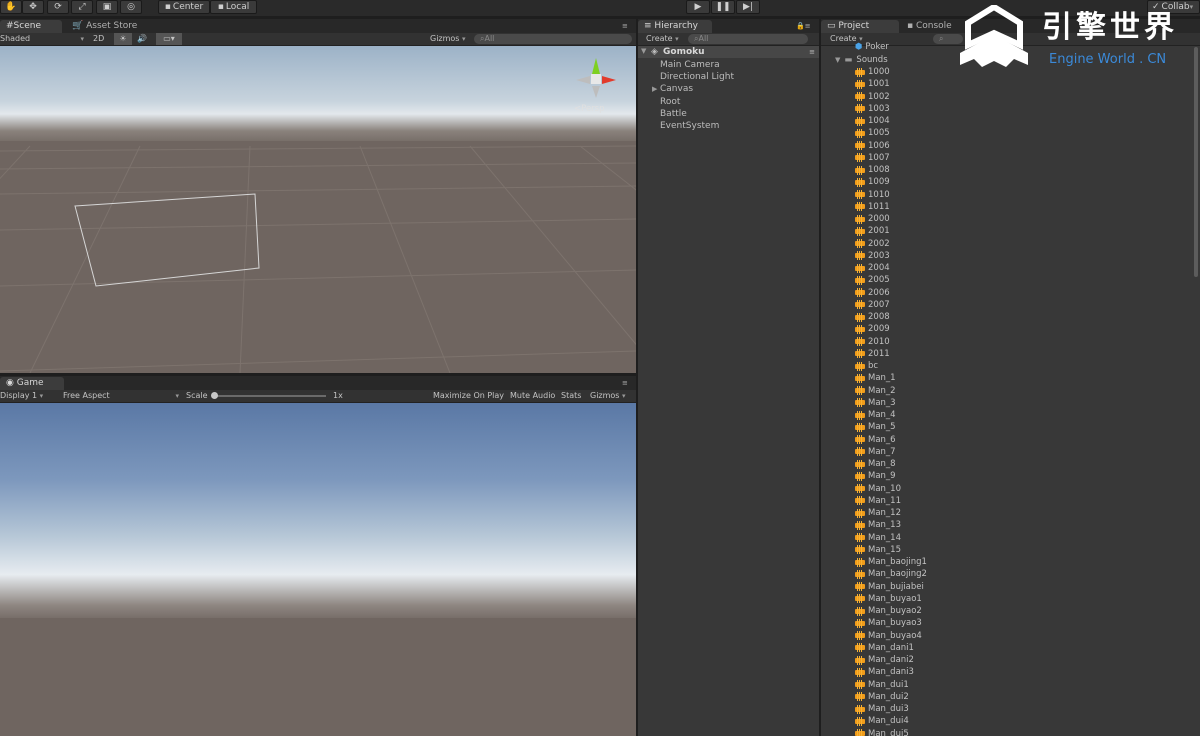  Describe the element at coordinates (878, 550) in the screenshot. I see `project-file-item: Man_15` at that location.